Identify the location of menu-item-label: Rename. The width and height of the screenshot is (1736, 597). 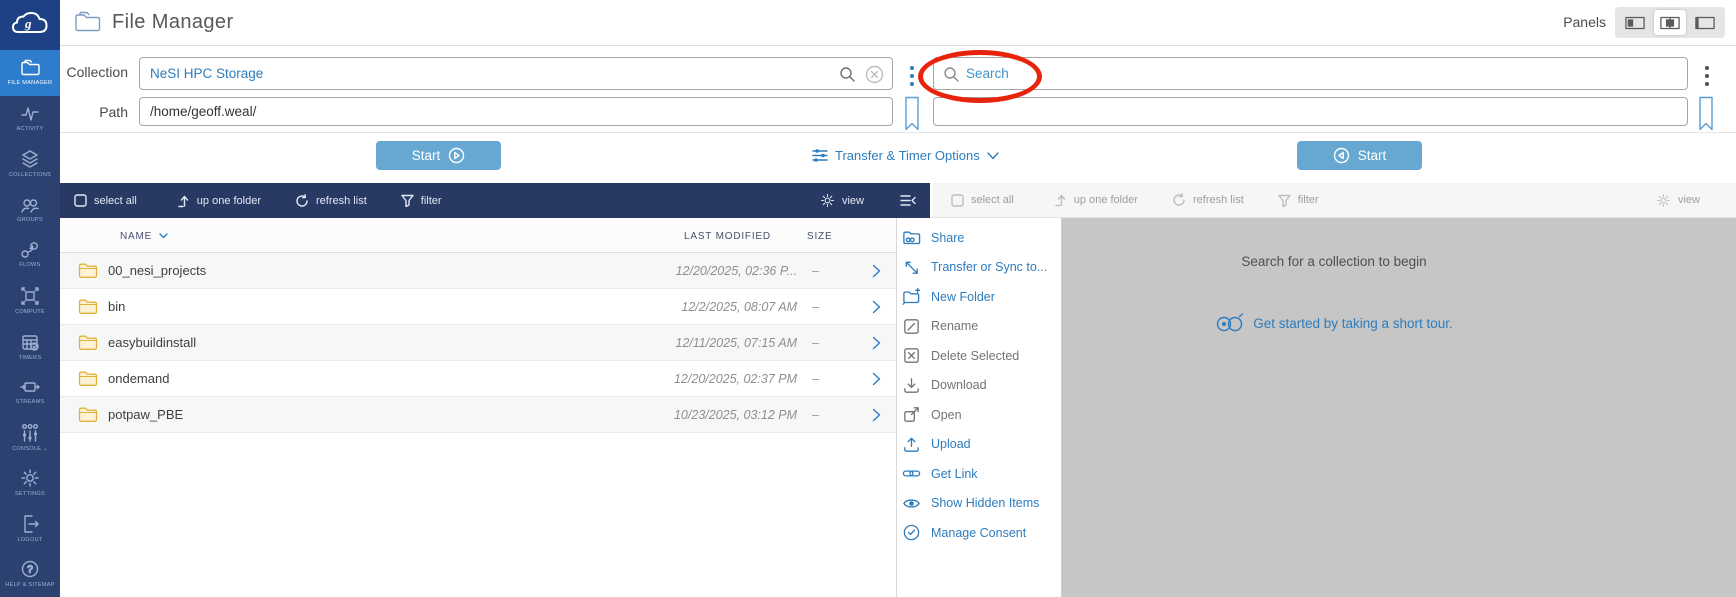
(955, 326).